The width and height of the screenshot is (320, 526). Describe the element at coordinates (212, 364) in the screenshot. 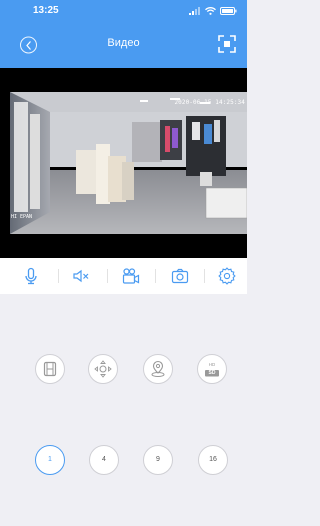

I see `quality-label-hd: HD` at that location.